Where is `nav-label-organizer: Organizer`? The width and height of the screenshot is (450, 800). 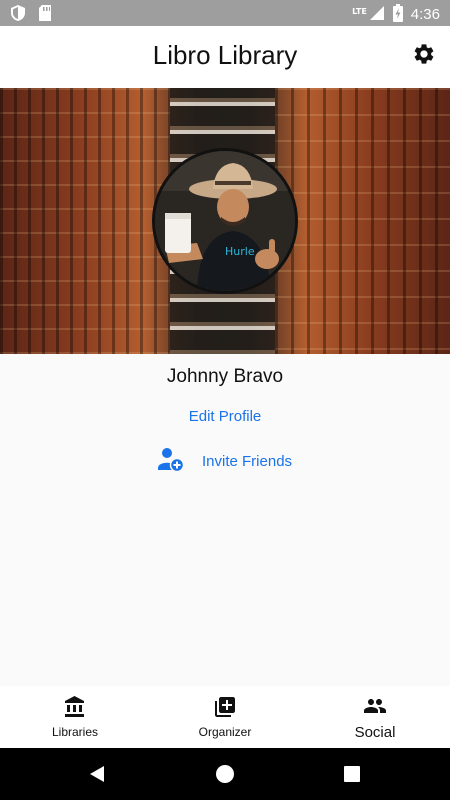
nav-label-organizer: Organizer is located at coordinates (225, 732).